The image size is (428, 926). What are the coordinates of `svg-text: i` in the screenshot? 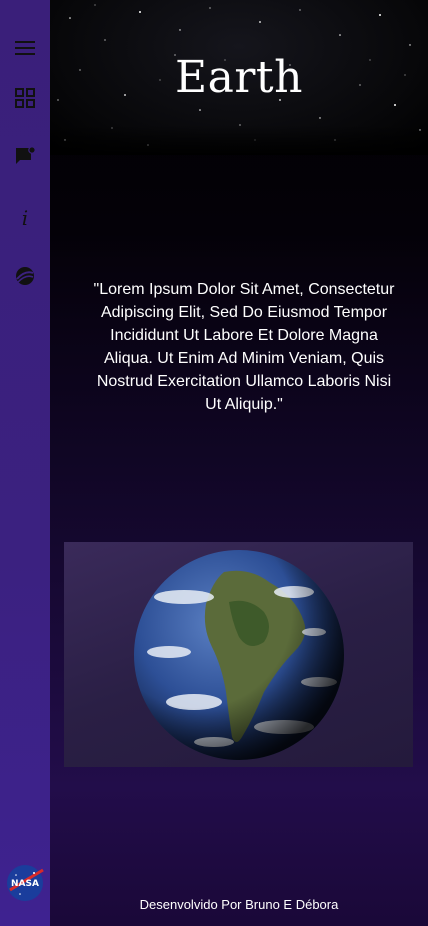 It's located at (25, 218).